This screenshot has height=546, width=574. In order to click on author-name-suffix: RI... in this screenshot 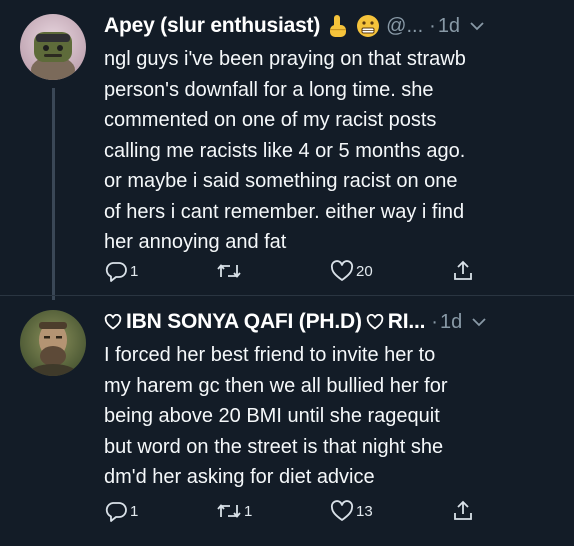, I will do `click(407, 322)`.